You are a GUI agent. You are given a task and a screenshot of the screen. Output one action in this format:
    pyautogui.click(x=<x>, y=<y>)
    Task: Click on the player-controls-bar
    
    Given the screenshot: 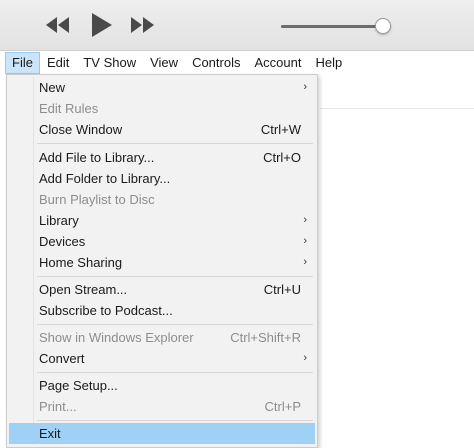 What is the action you would take?
    pyautogui.click(x=237, y=25)
    